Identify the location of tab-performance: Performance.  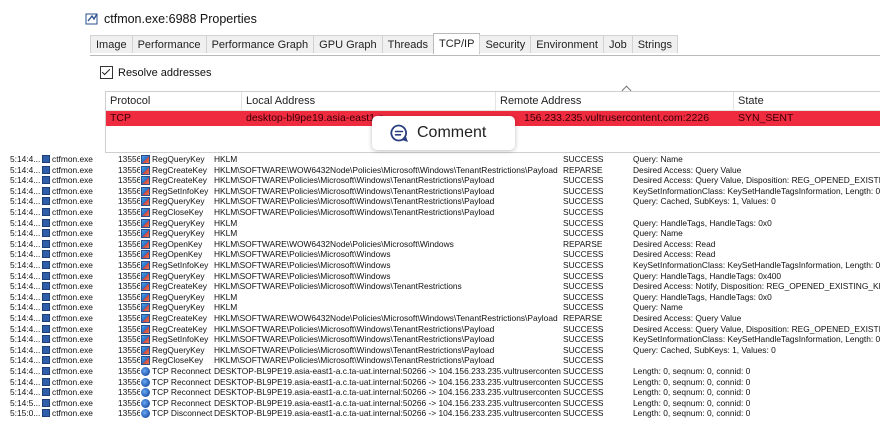
(169, 44).